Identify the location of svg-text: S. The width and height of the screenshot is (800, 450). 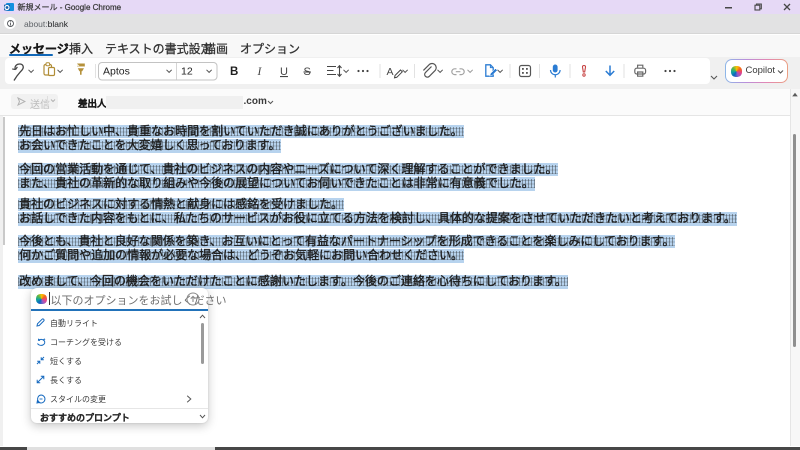
(307, 72).